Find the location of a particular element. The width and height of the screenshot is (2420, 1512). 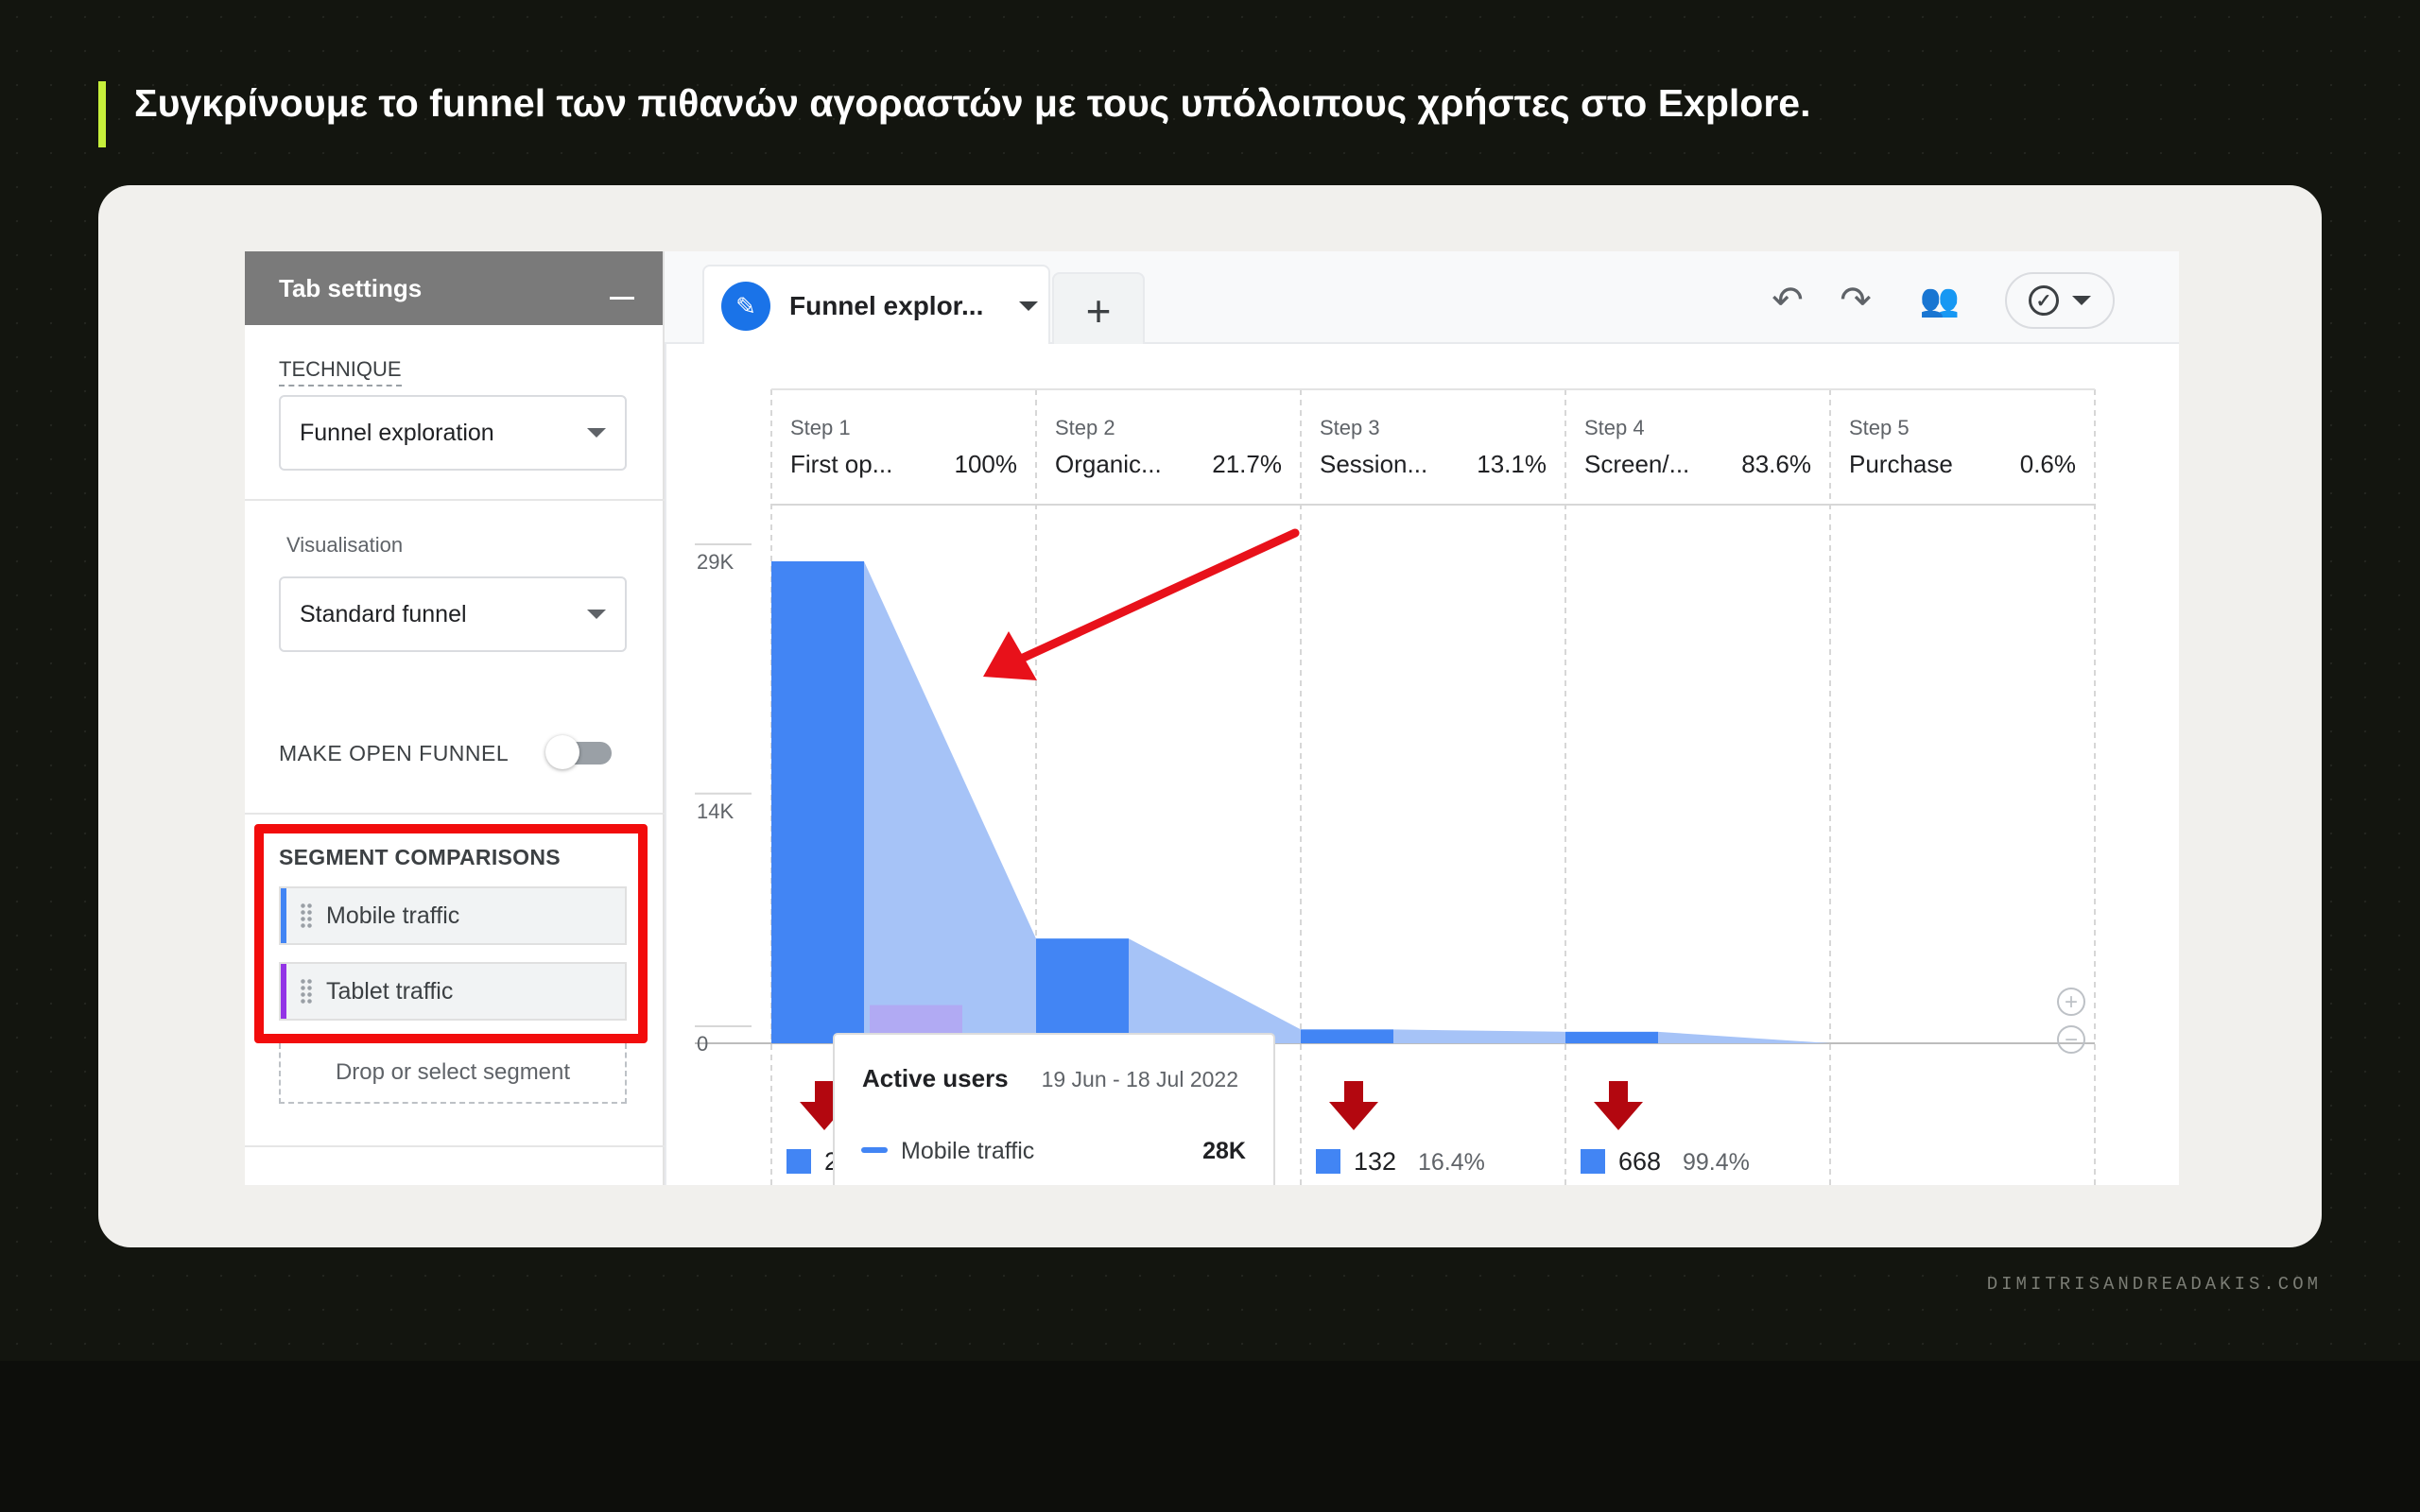

share-users-icon: 👥 is located at coordinates (1940, 300).